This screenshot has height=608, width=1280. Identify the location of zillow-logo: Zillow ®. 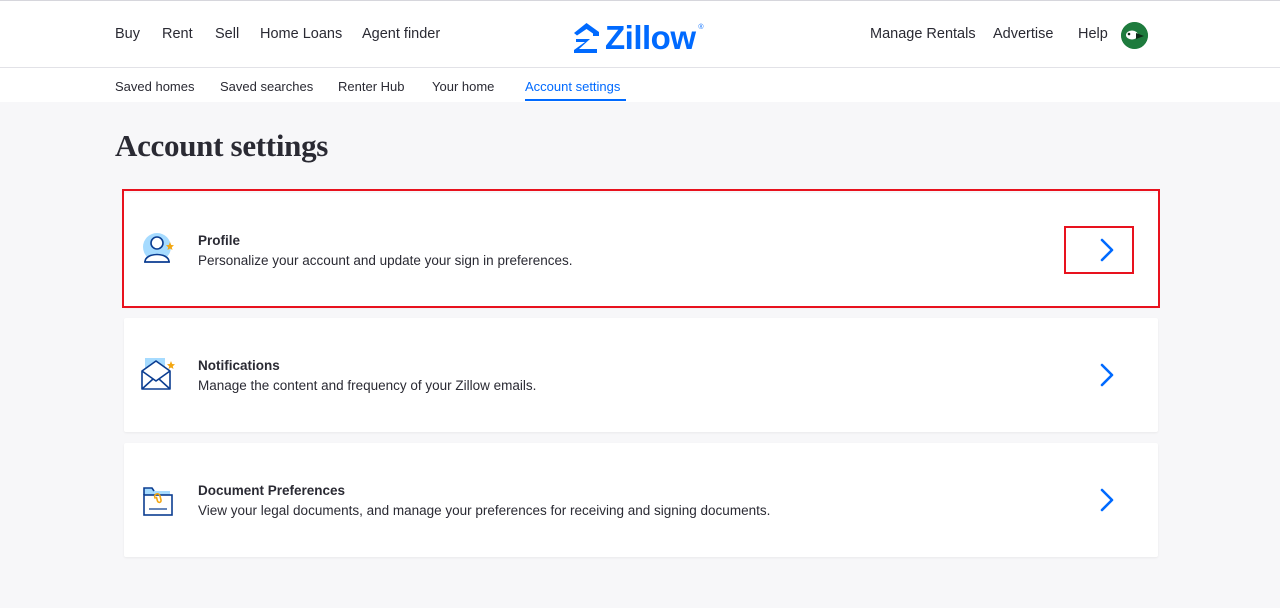
(638, 37).